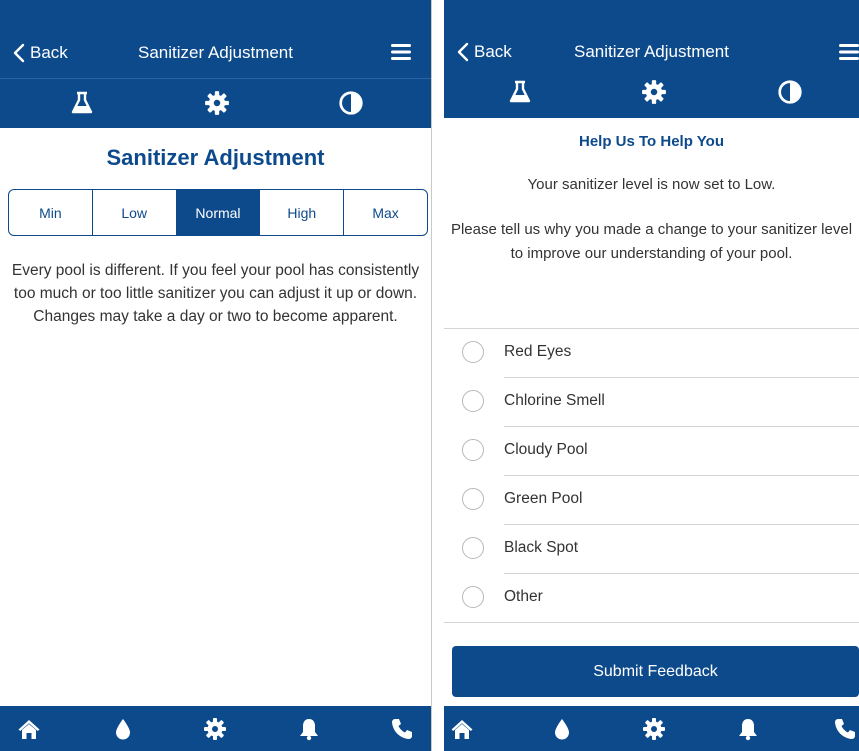 The width and height of the screenshot is (859, 751). What do you see at coordinates (651, 598) in the screenshot?
I see `option-other: Other` at bounding box center [651, 598].